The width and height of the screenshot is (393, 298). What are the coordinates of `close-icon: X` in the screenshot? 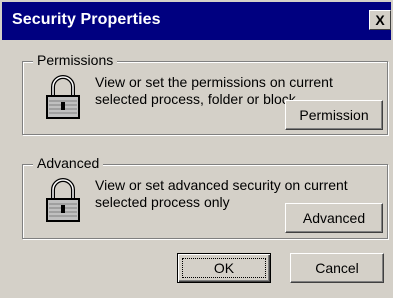 It's located at (380, 20).